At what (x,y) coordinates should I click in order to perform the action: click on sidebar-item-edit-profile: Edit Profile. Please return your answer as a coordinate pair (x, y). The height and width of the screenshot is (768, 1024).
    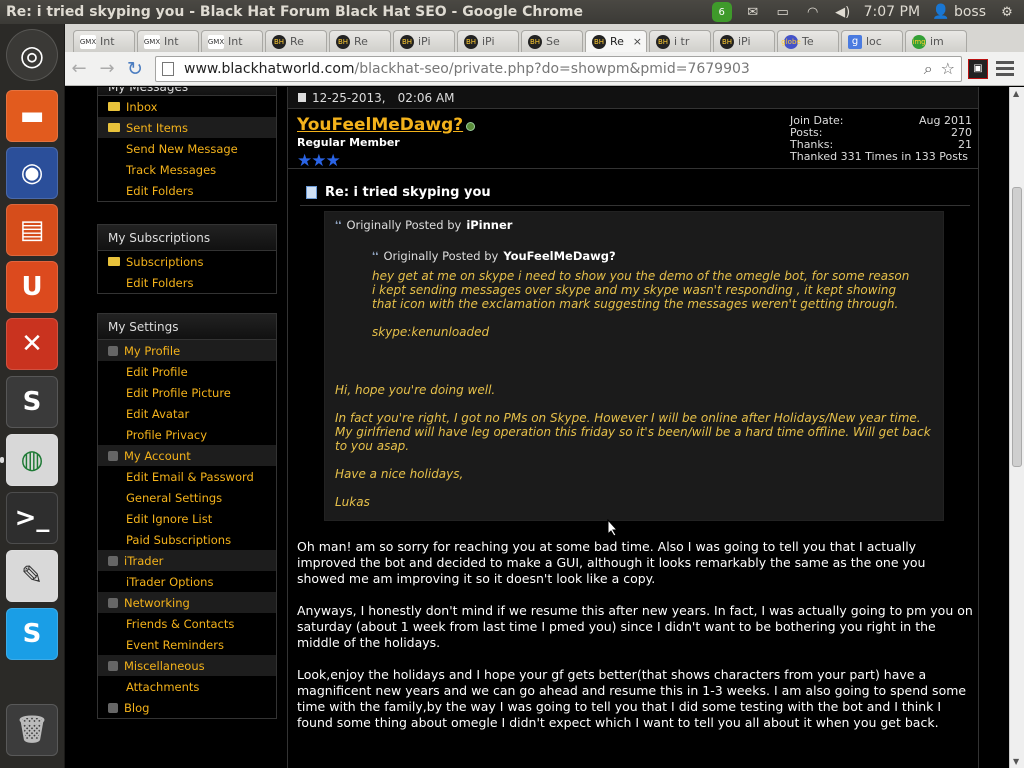
    Looking at the image, I should click on (187, 371).